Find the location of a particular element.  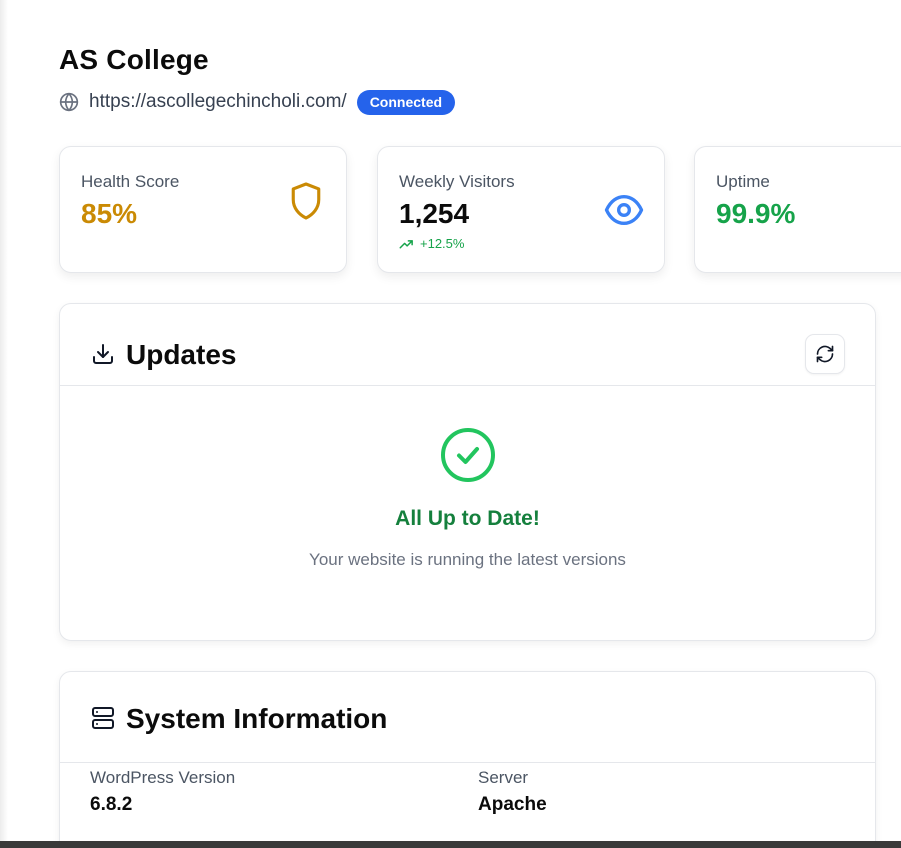

system-info-title: System Information is located at coordinates (257, 718).